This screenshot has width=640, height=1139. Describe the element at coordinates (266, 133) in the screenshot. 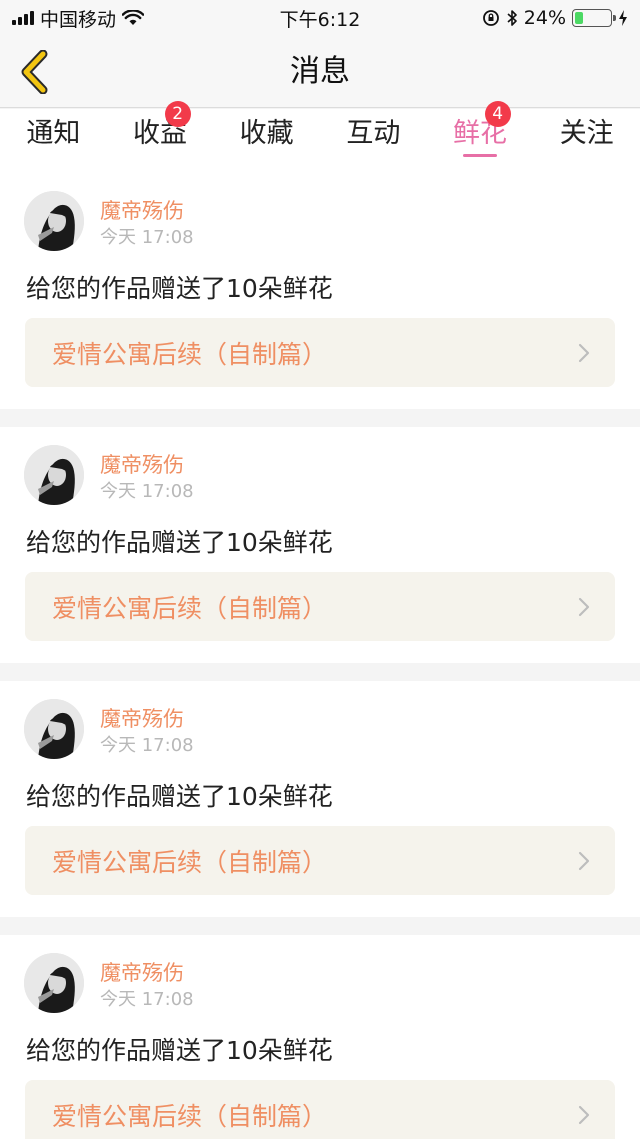

I see `tab-label: 收藏` at that location.